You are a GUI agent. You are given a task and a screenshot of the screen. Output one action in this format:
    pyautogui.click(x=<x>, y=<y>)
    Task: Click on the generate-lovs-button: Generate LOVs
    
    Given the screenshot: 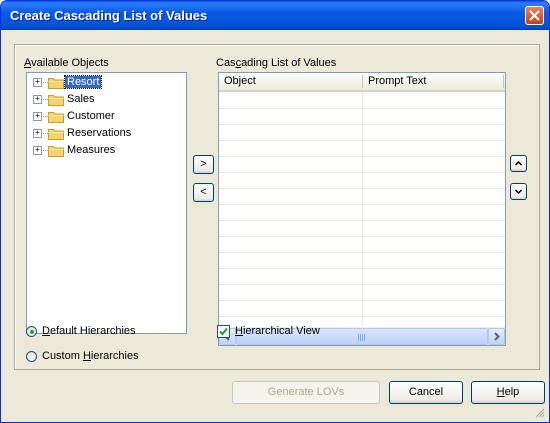 What is the action you would take?
    pyautogui.click(x=306, y=392)
    